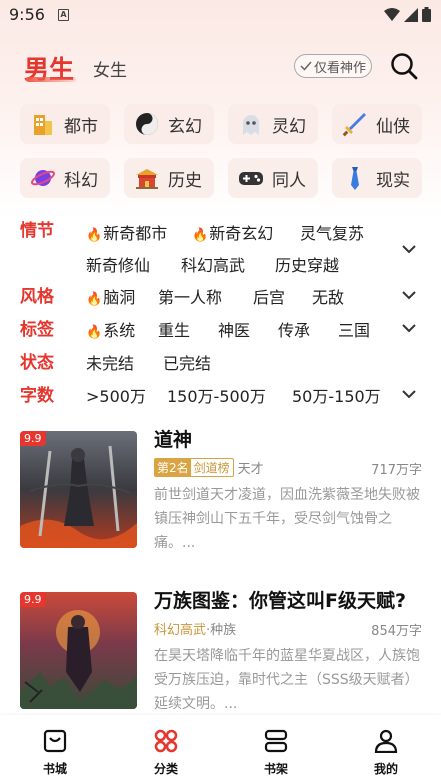 Image resolution: width=441 pixels, height=784 pixels. Describe the element at coordinates (165, 769) in the screenshot. I see `nav-label: 分类` at that location.